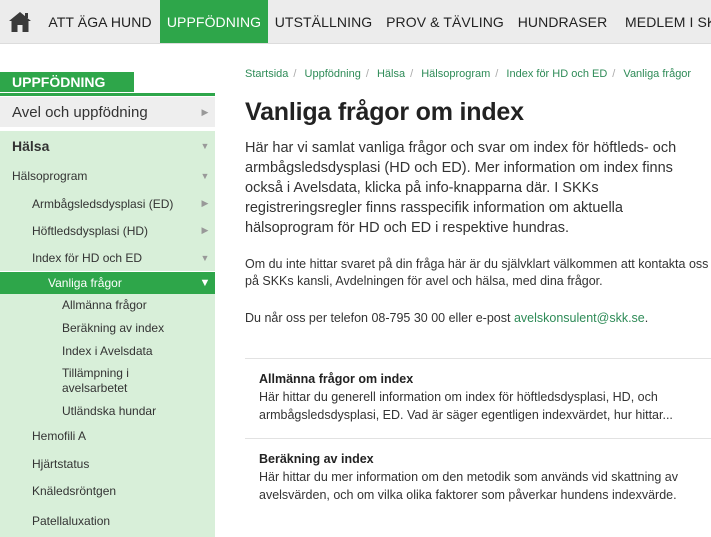 The width and height of the screenshot is (711, 537). What do you see at coordinates (646, 318) in the screenshot?
I see `phone-end: .` at bounding box center [646, 318].